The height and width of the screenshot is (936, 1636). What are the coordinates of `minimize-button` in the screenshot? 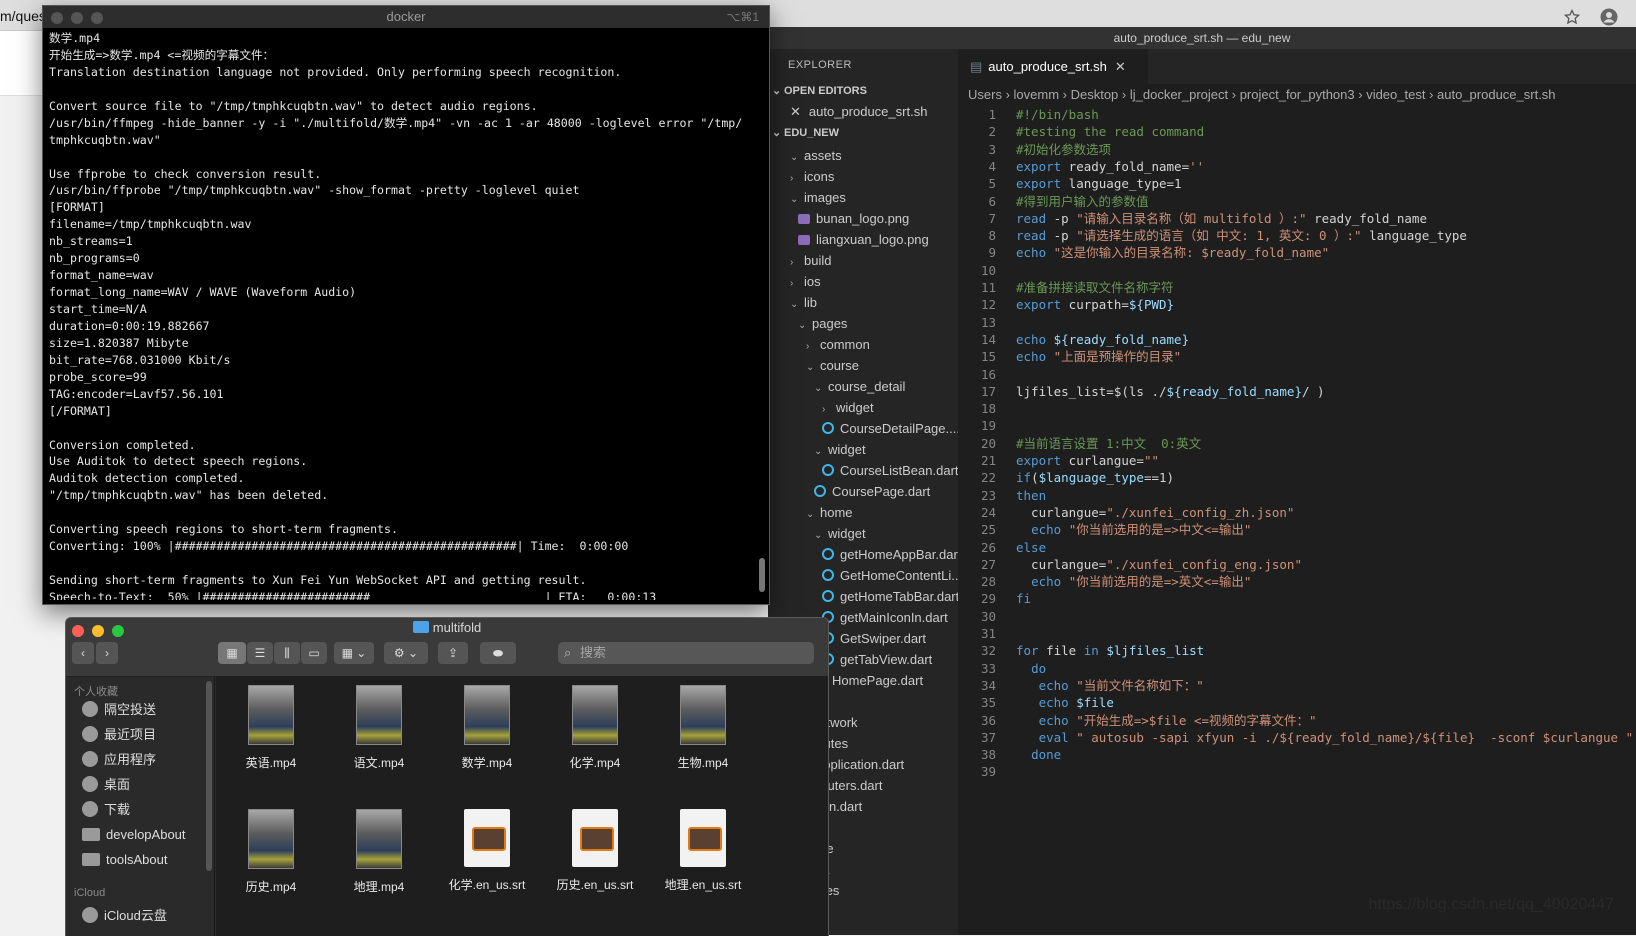 It's located at (77, 18).